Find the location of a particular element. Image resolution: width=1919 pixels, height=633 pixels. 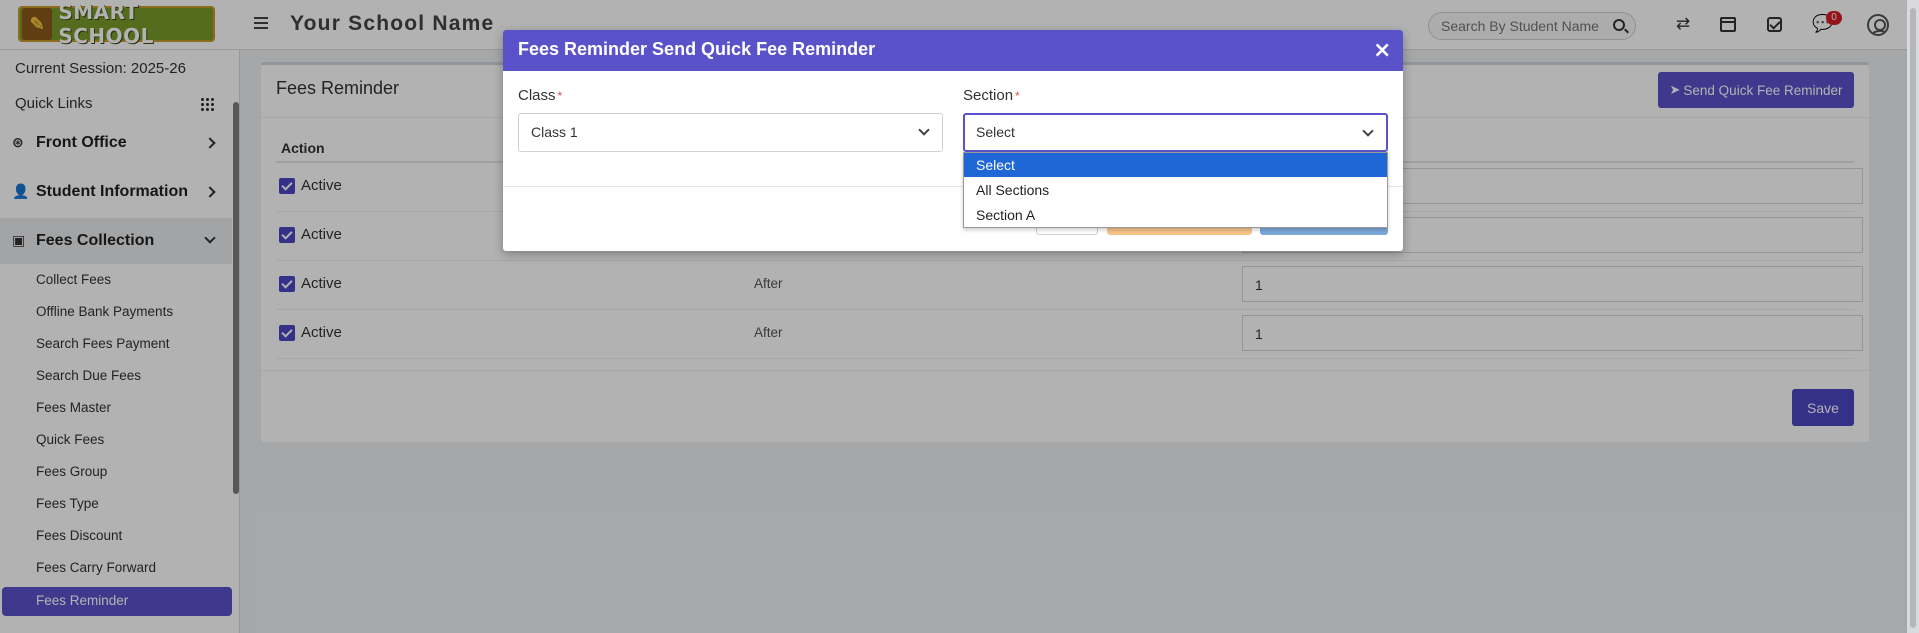

dropdown-option: All Sections is located at coordinates (1175, 190).